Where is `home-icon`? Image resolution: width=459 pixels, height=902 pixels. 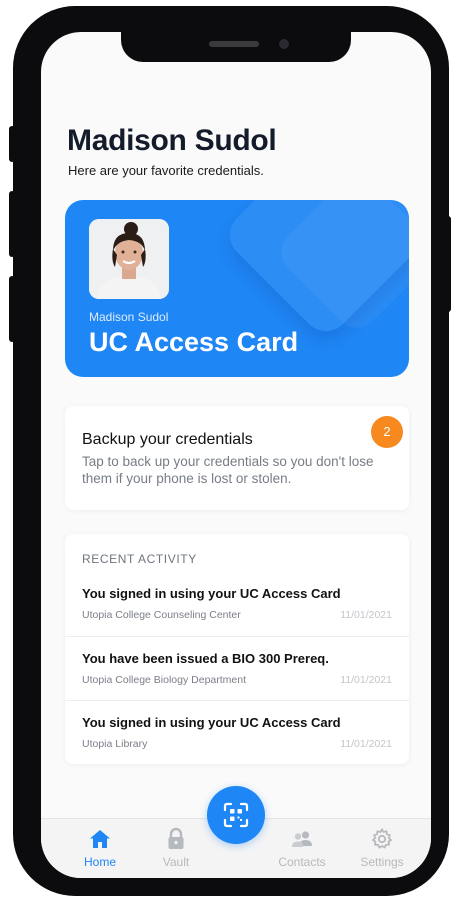
home-icon is located at coordinates (100, 839).